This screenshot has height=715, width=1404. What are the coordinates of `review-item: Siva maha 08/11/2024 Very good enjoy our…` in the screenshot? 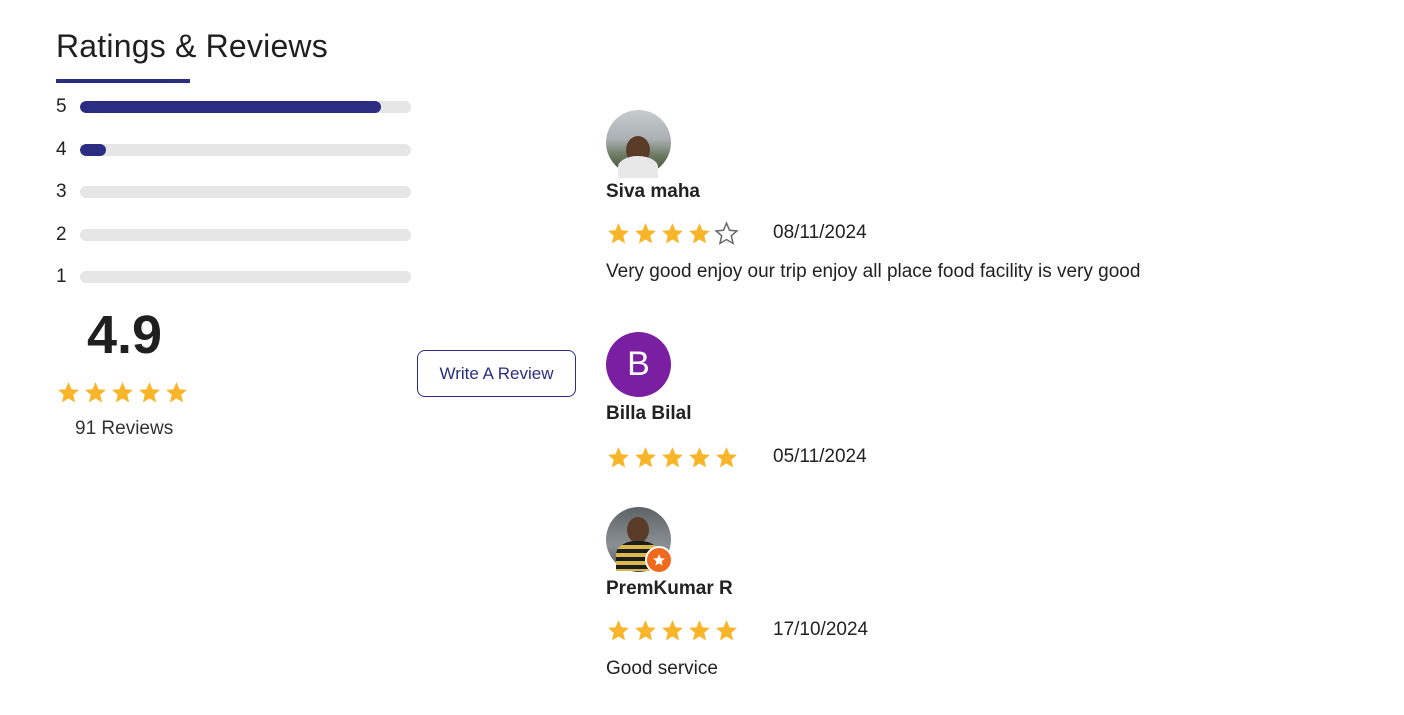 It's located at (986, 196).